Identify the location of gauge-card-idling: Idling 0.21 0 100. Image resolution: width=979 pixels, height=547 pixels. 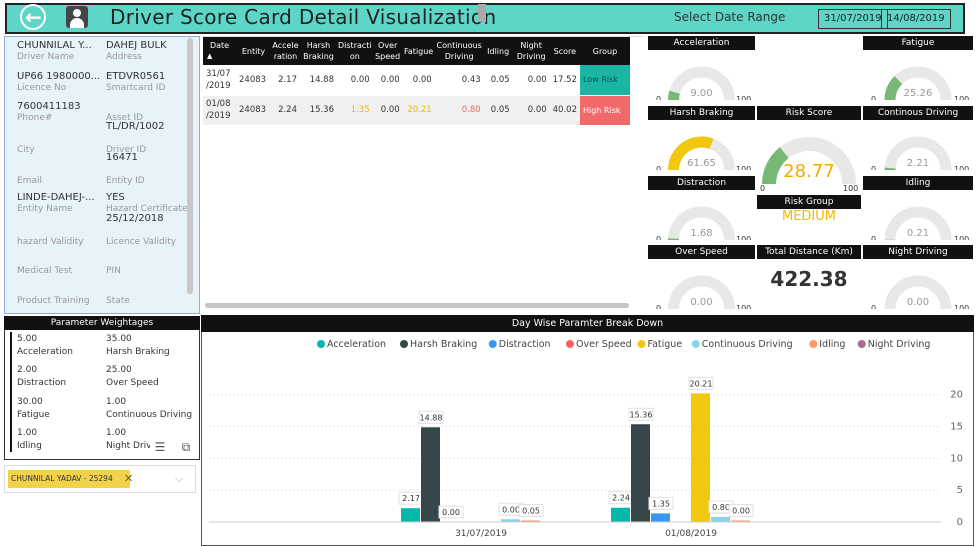
(918, 208).